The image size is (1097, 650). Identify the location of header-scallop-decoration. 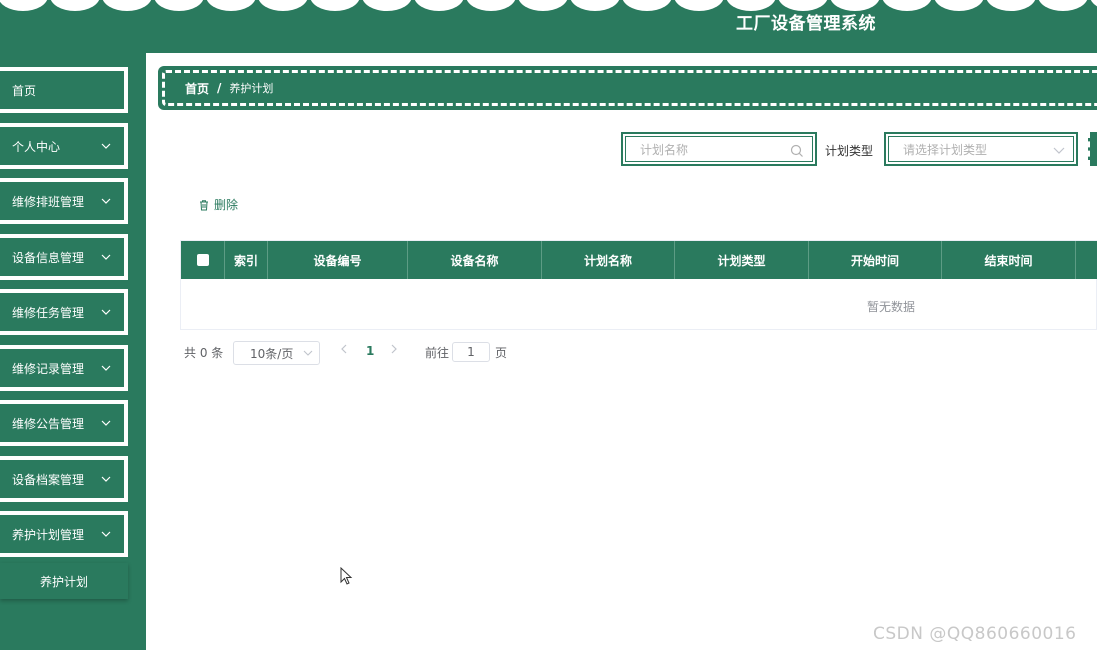
(548, 5).